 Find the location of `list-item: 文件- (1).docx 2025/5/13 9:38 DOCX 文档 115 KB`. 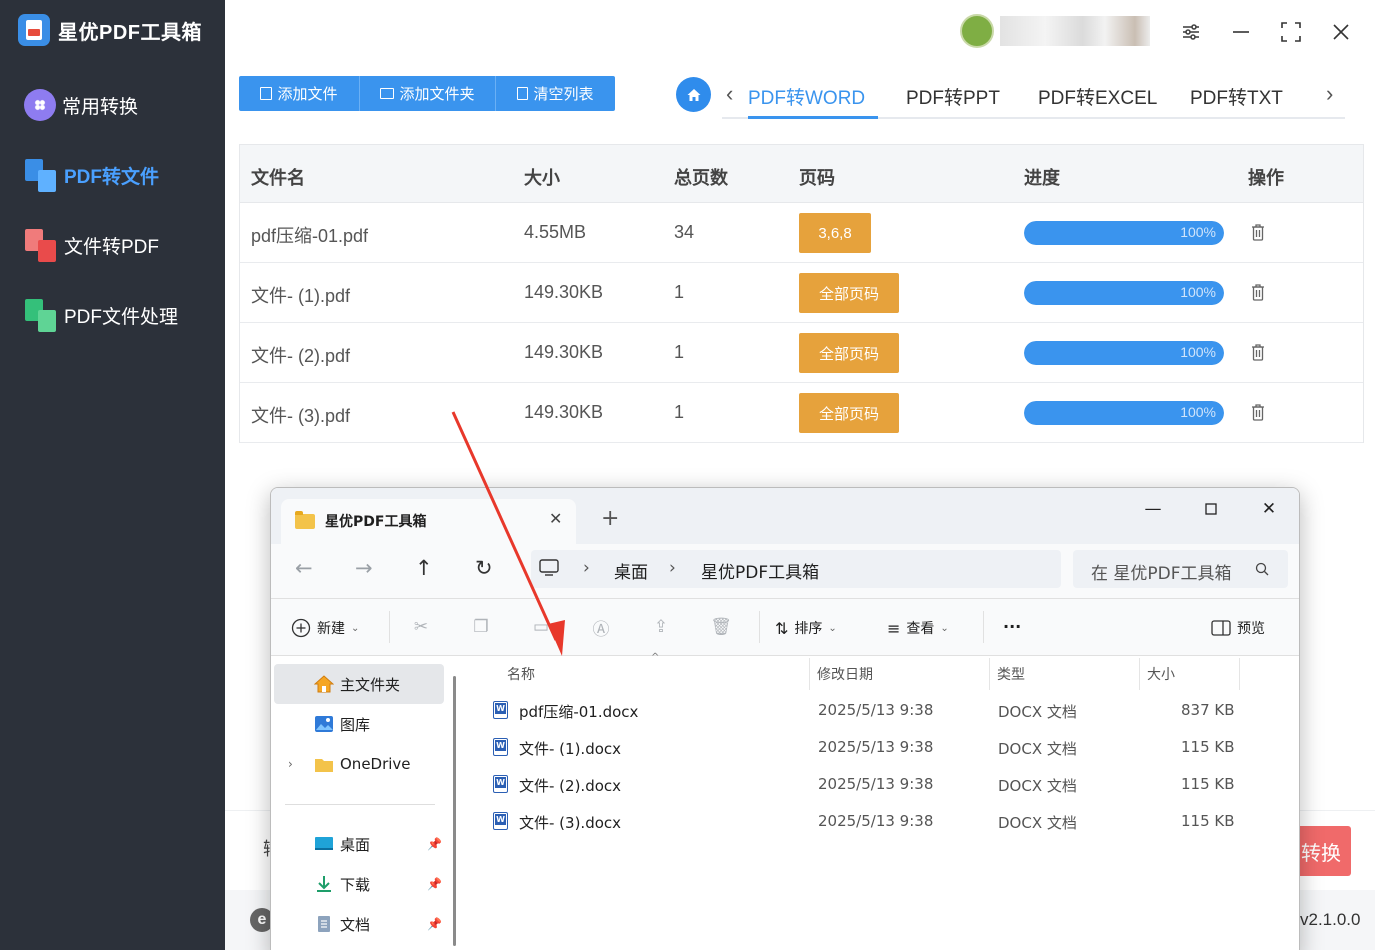

list-item: 文件- (1).docx 2025/5/13 9:38 DOCX 文档 115 KB is located at coordinates (886, 751).